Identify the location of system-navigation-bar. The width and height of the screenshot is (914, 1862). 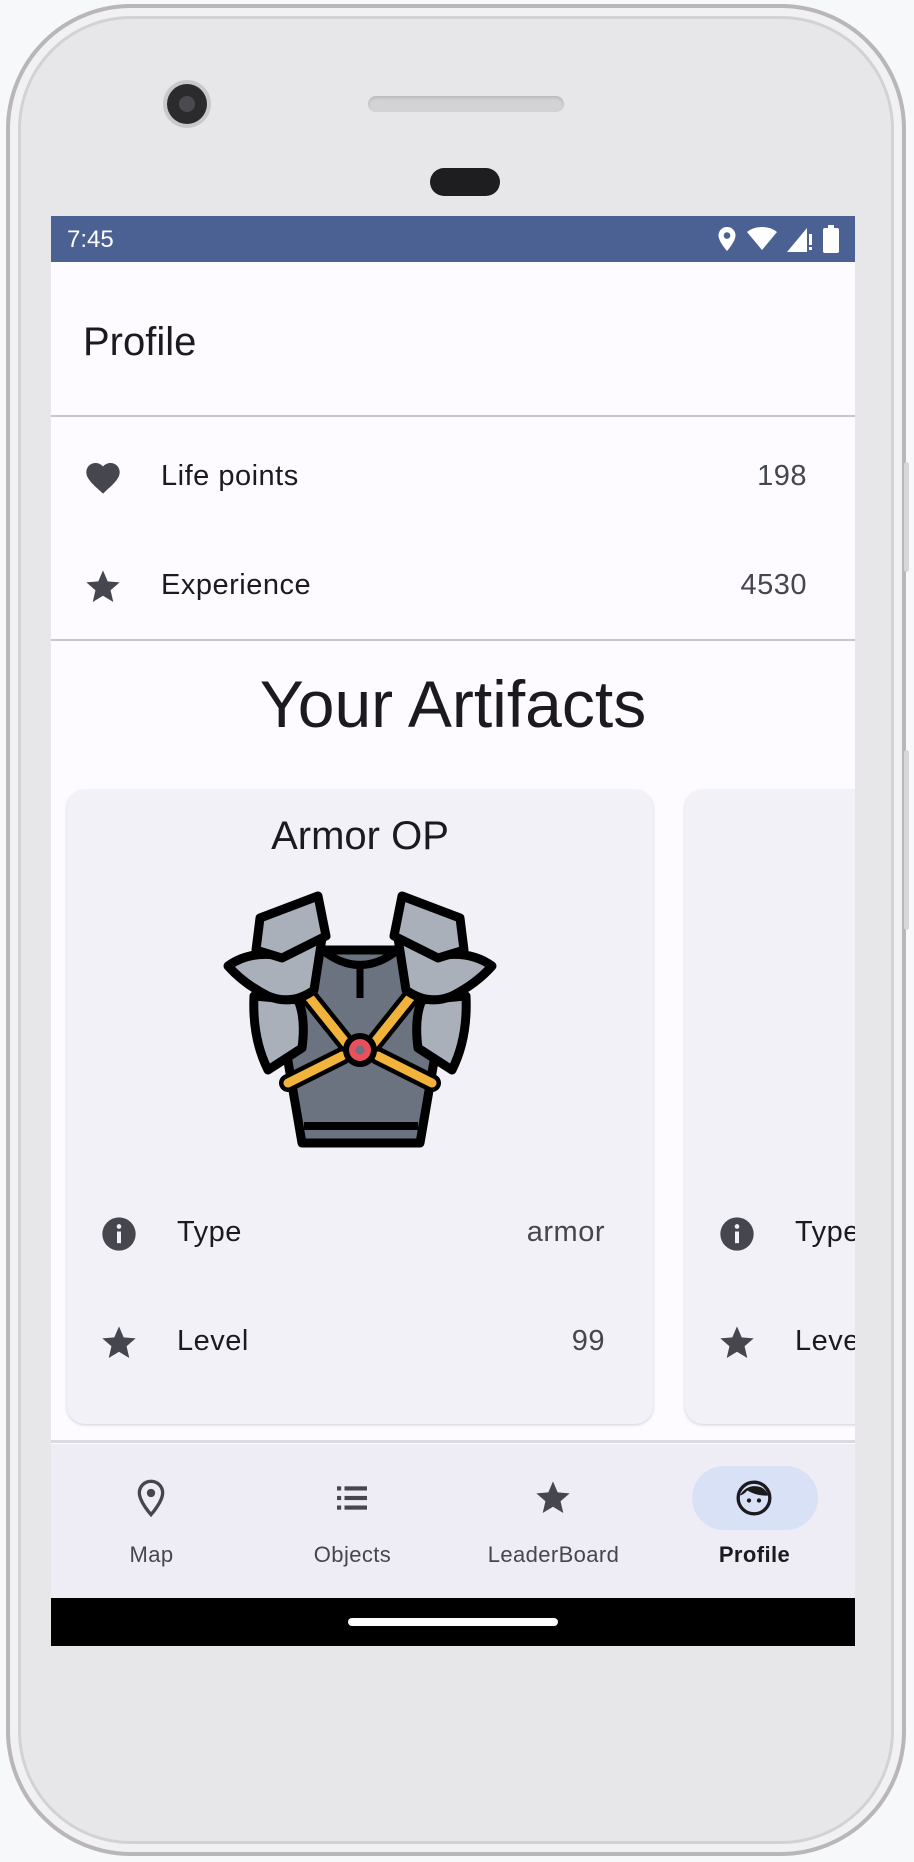
(453, 1622).